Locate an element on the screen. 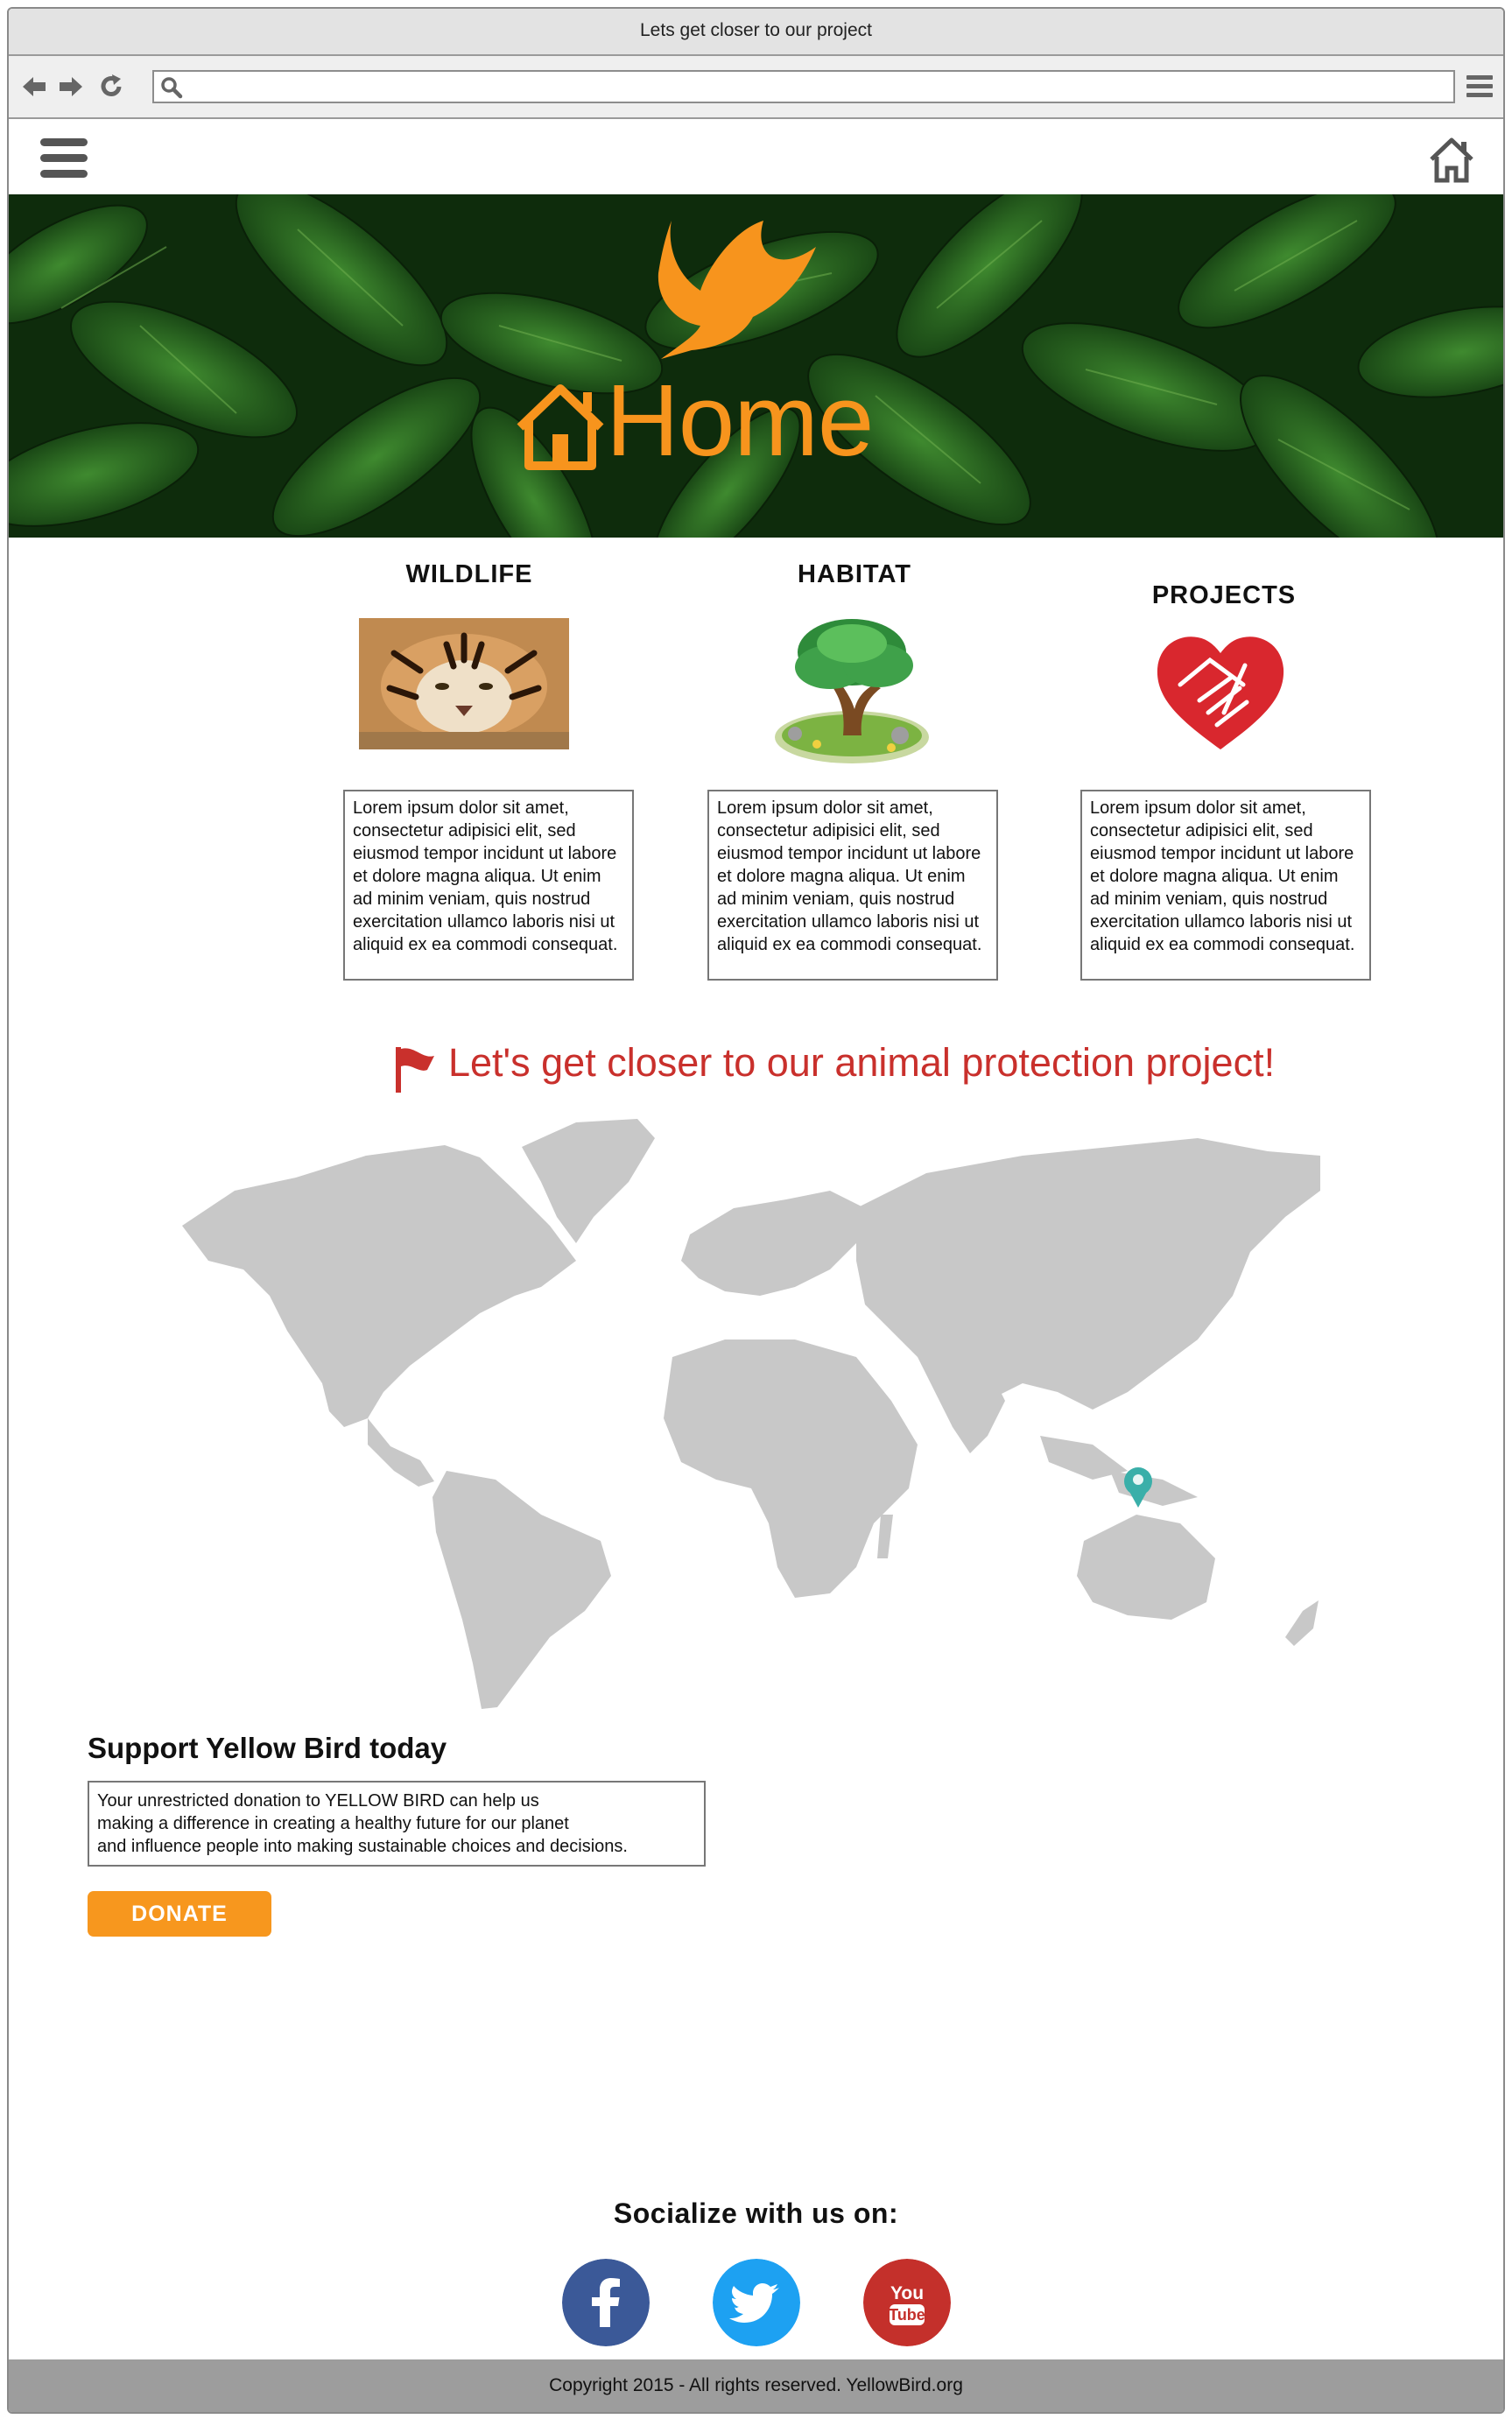  twitter-icon is located at coordinates (756, 2302).